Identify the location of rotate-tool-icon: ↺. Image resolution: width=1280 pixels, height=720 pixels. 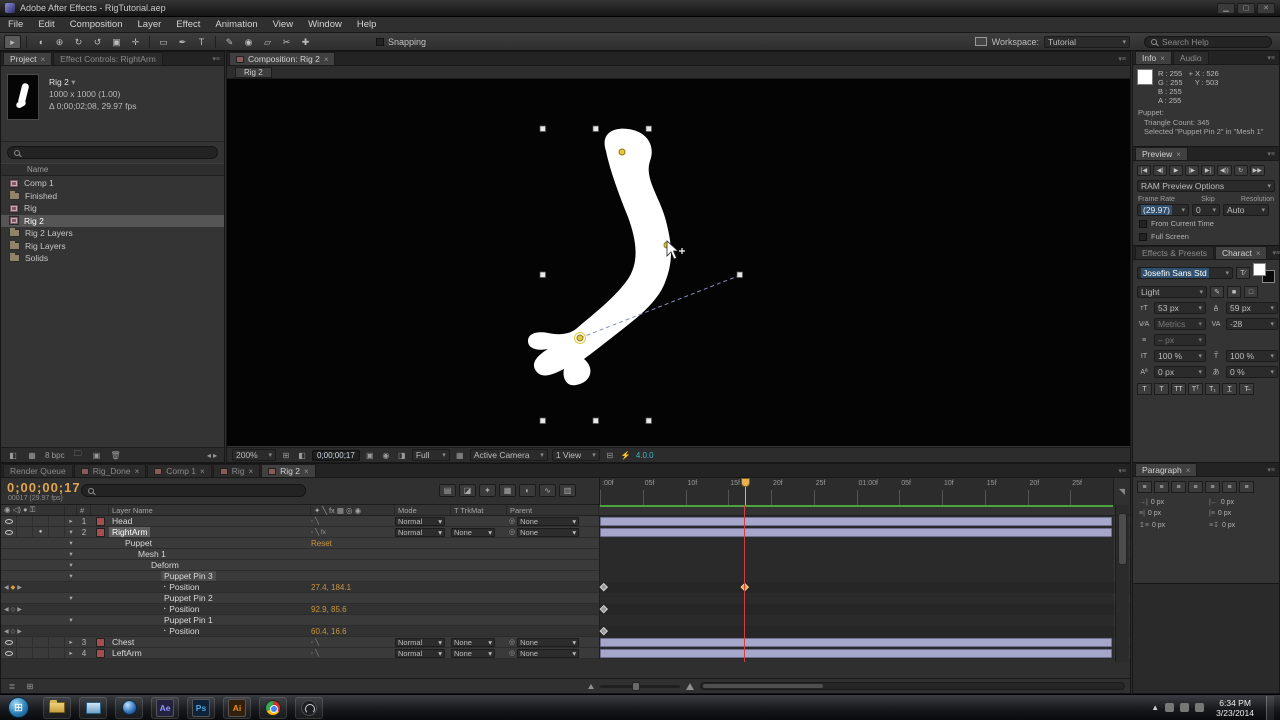
(97, 42).